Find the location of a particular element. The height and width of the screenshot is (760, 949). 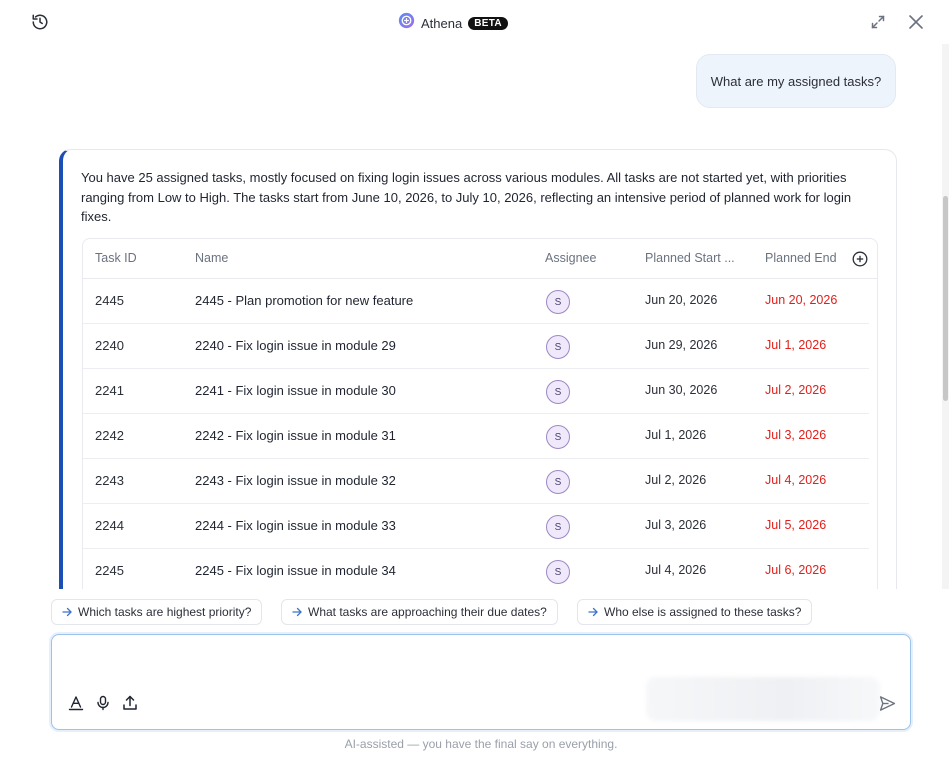

planned-end-cell: Jul 2, 2026 is located at coordinates (796, 390).